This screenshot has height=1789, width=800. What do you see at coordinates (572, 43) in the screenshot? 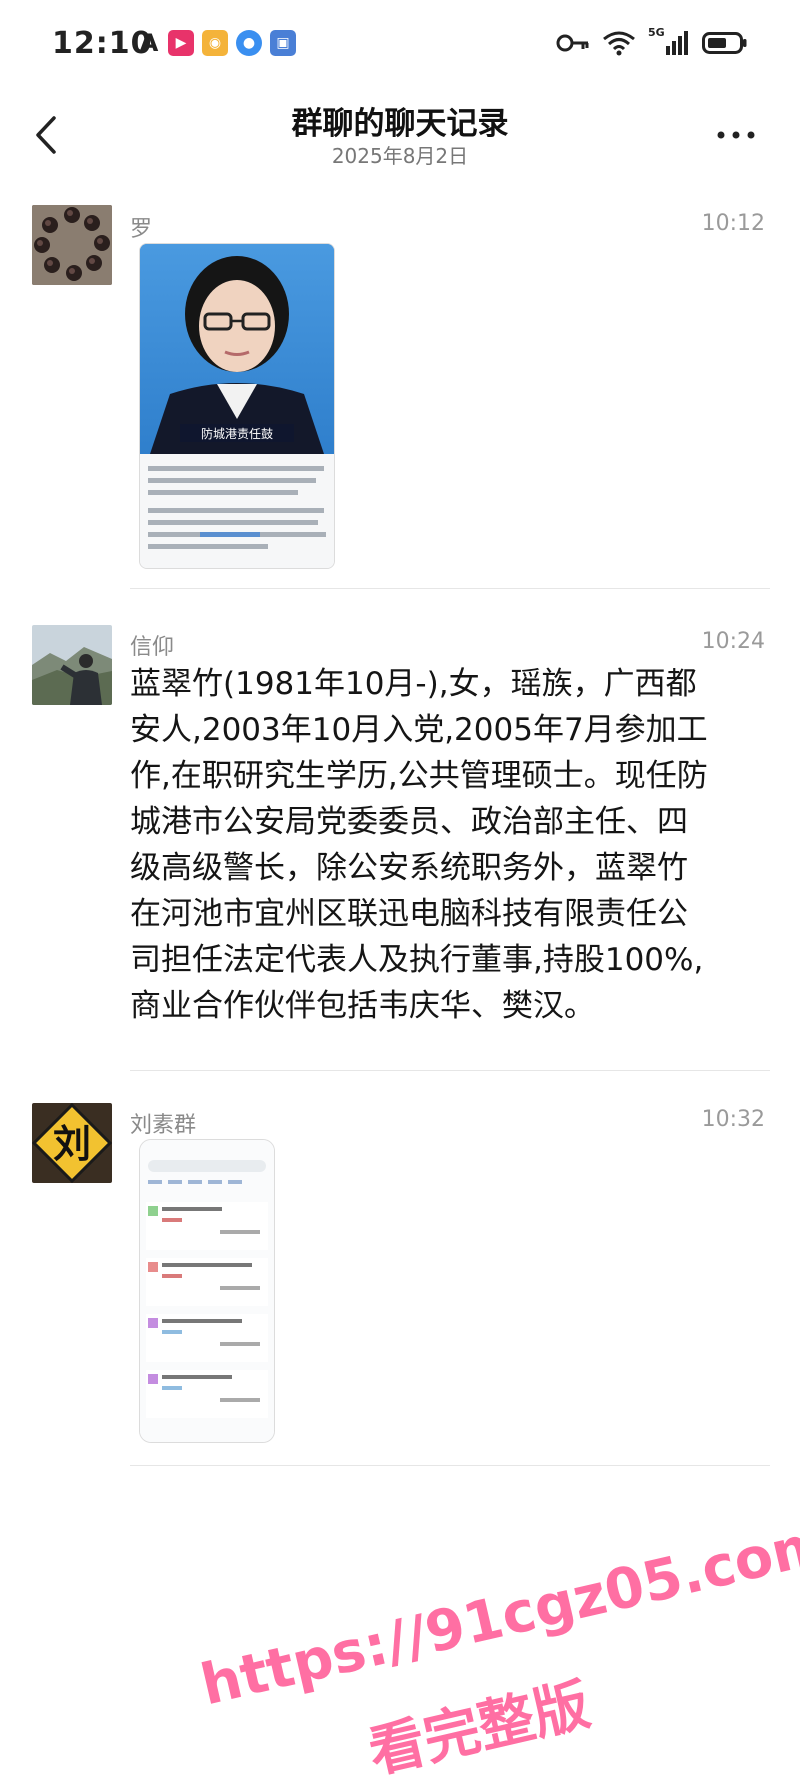
I see `key-icon` at bounding box center [572, 43].